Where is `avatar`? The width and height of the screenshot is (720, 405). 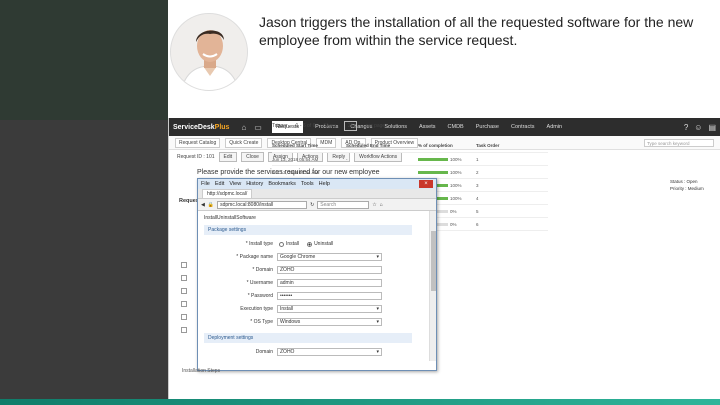 avatar is located at coordinates (209, 52).